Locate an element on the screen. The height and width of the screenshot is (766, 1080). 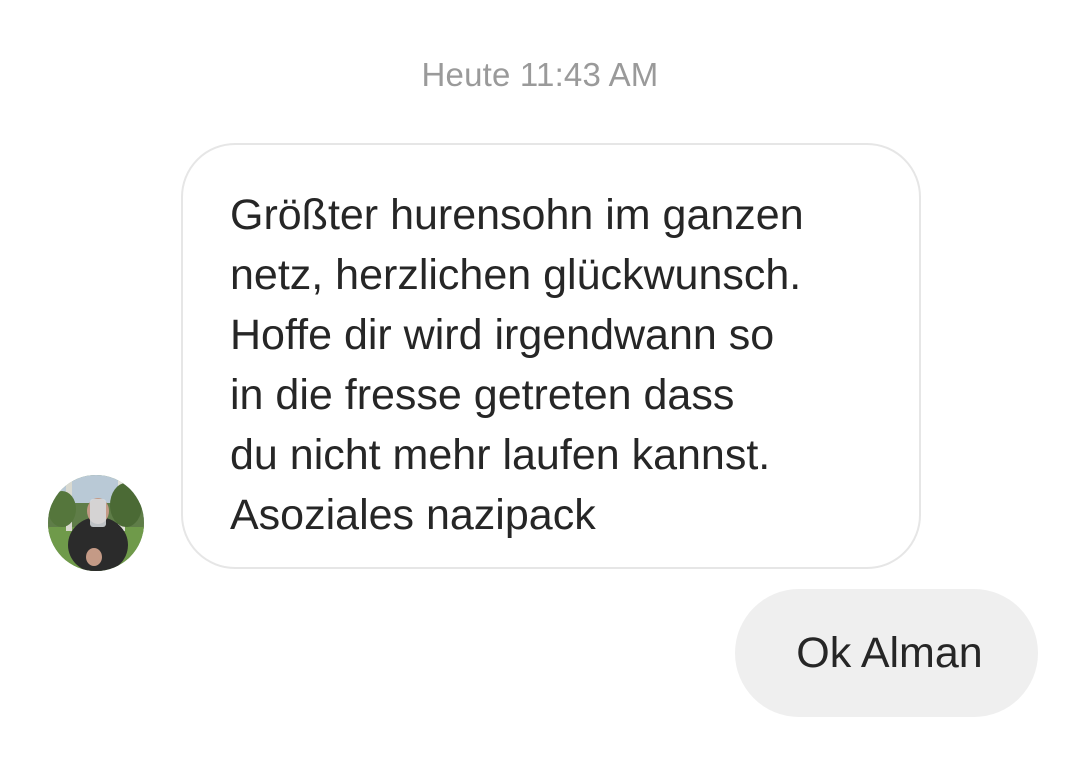
message-timestamp: Heute 11:43 AM is located at coordinates (540, 74).